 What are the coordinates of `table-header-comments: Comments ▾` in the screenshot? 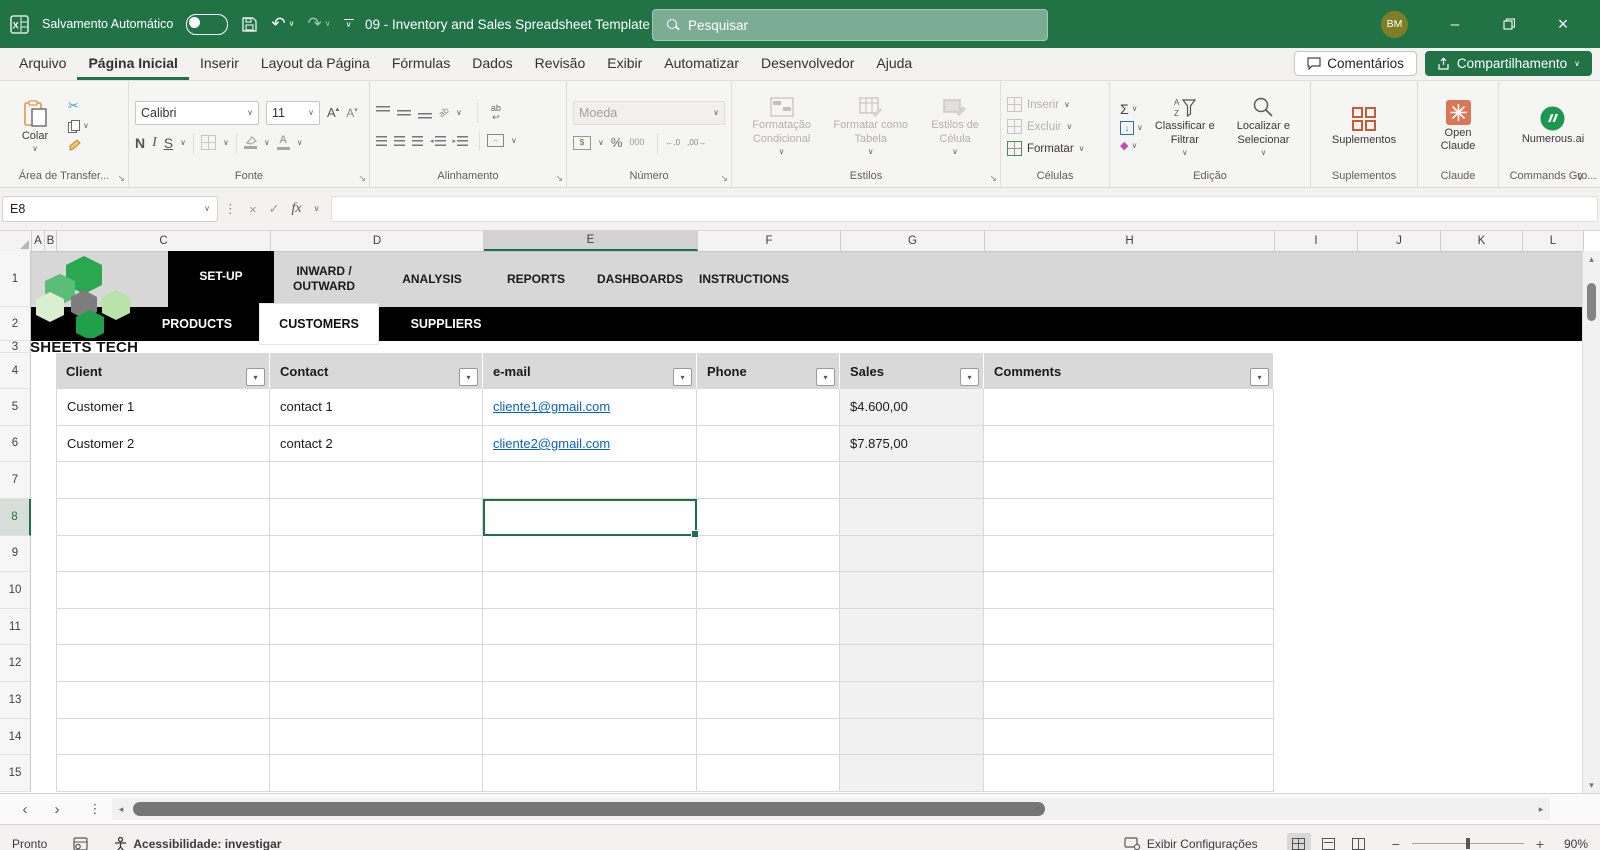 It's located at (1129, 371).